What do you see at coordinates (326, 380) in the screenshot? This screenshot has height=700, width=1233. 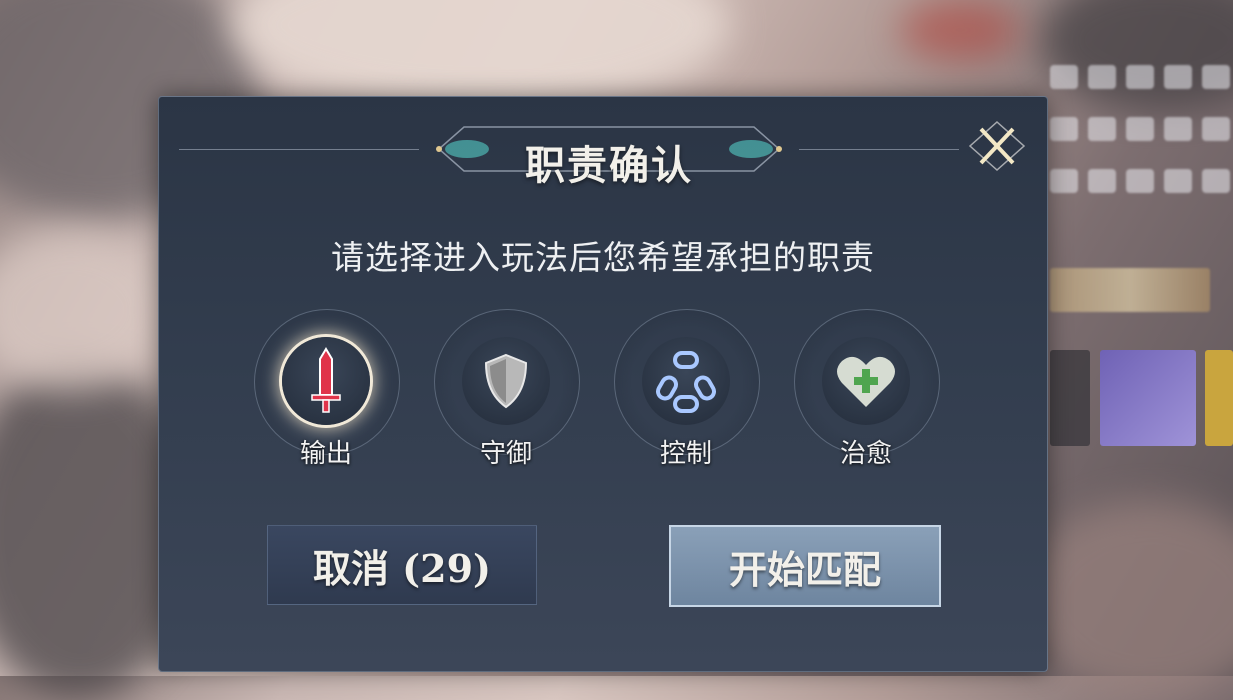 I see `sword-icon` at bounding box center [326, 380].